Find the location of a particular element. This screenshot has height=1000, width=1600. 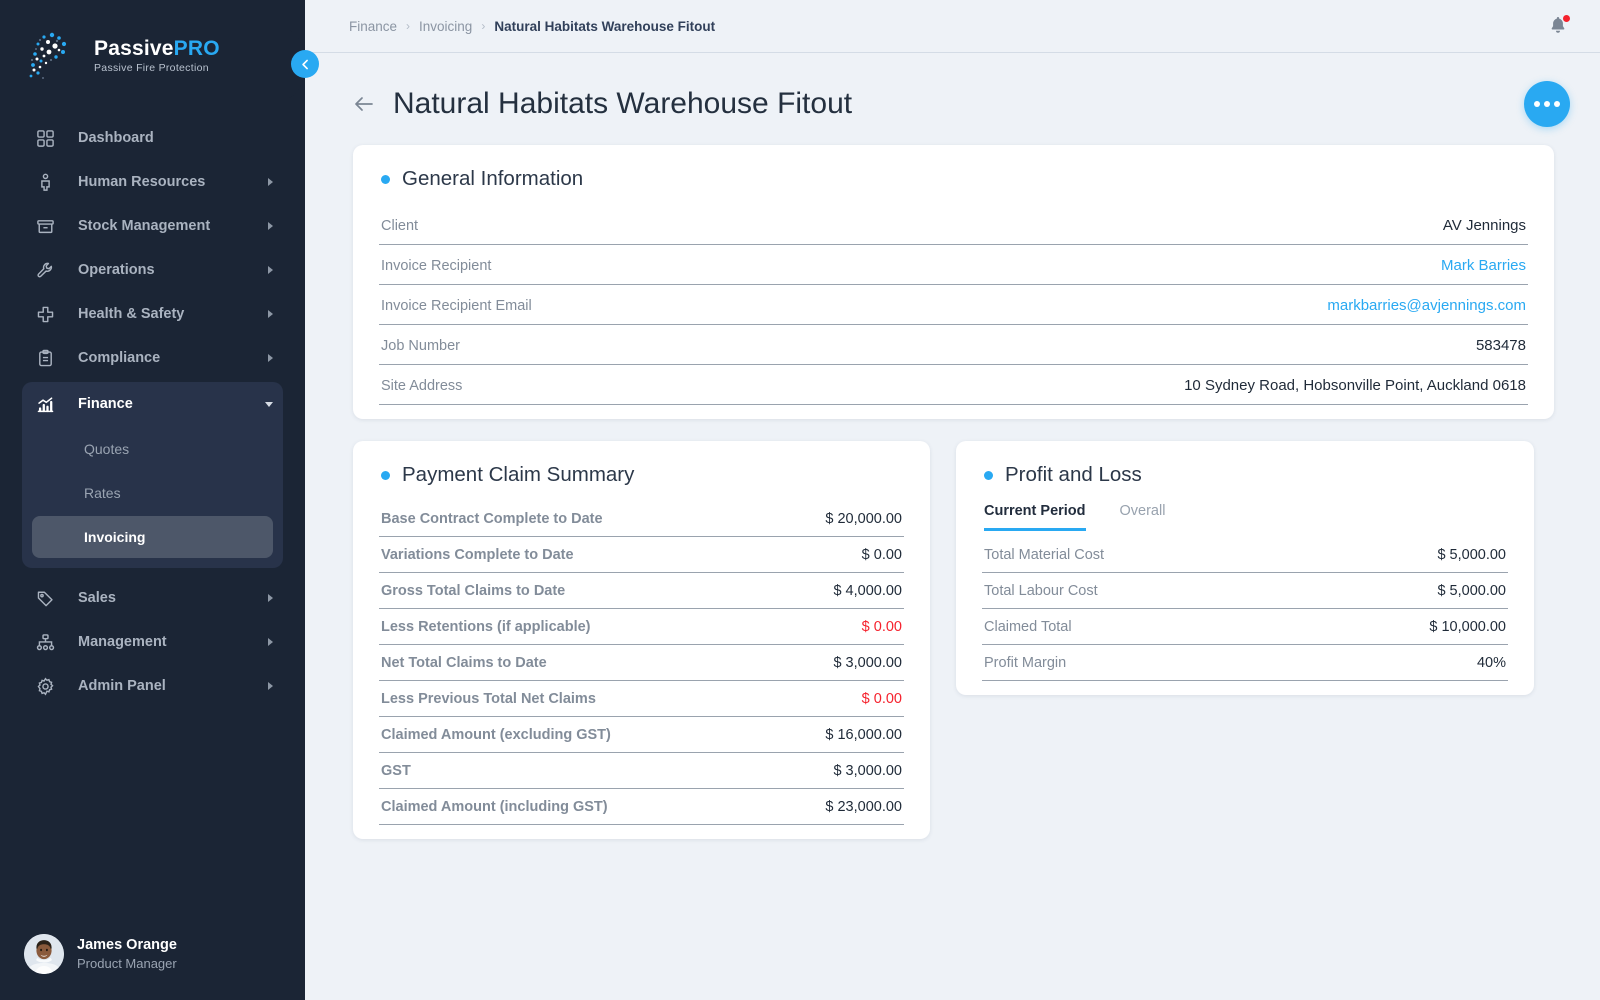

row-value: AV Jennings is located at coordinates (1484, 225).